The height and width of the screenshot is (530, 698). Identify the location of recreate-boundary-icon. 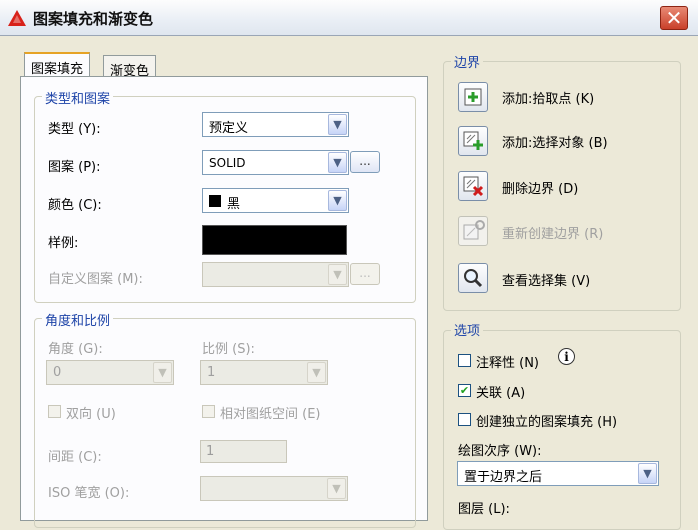
(474, 230).